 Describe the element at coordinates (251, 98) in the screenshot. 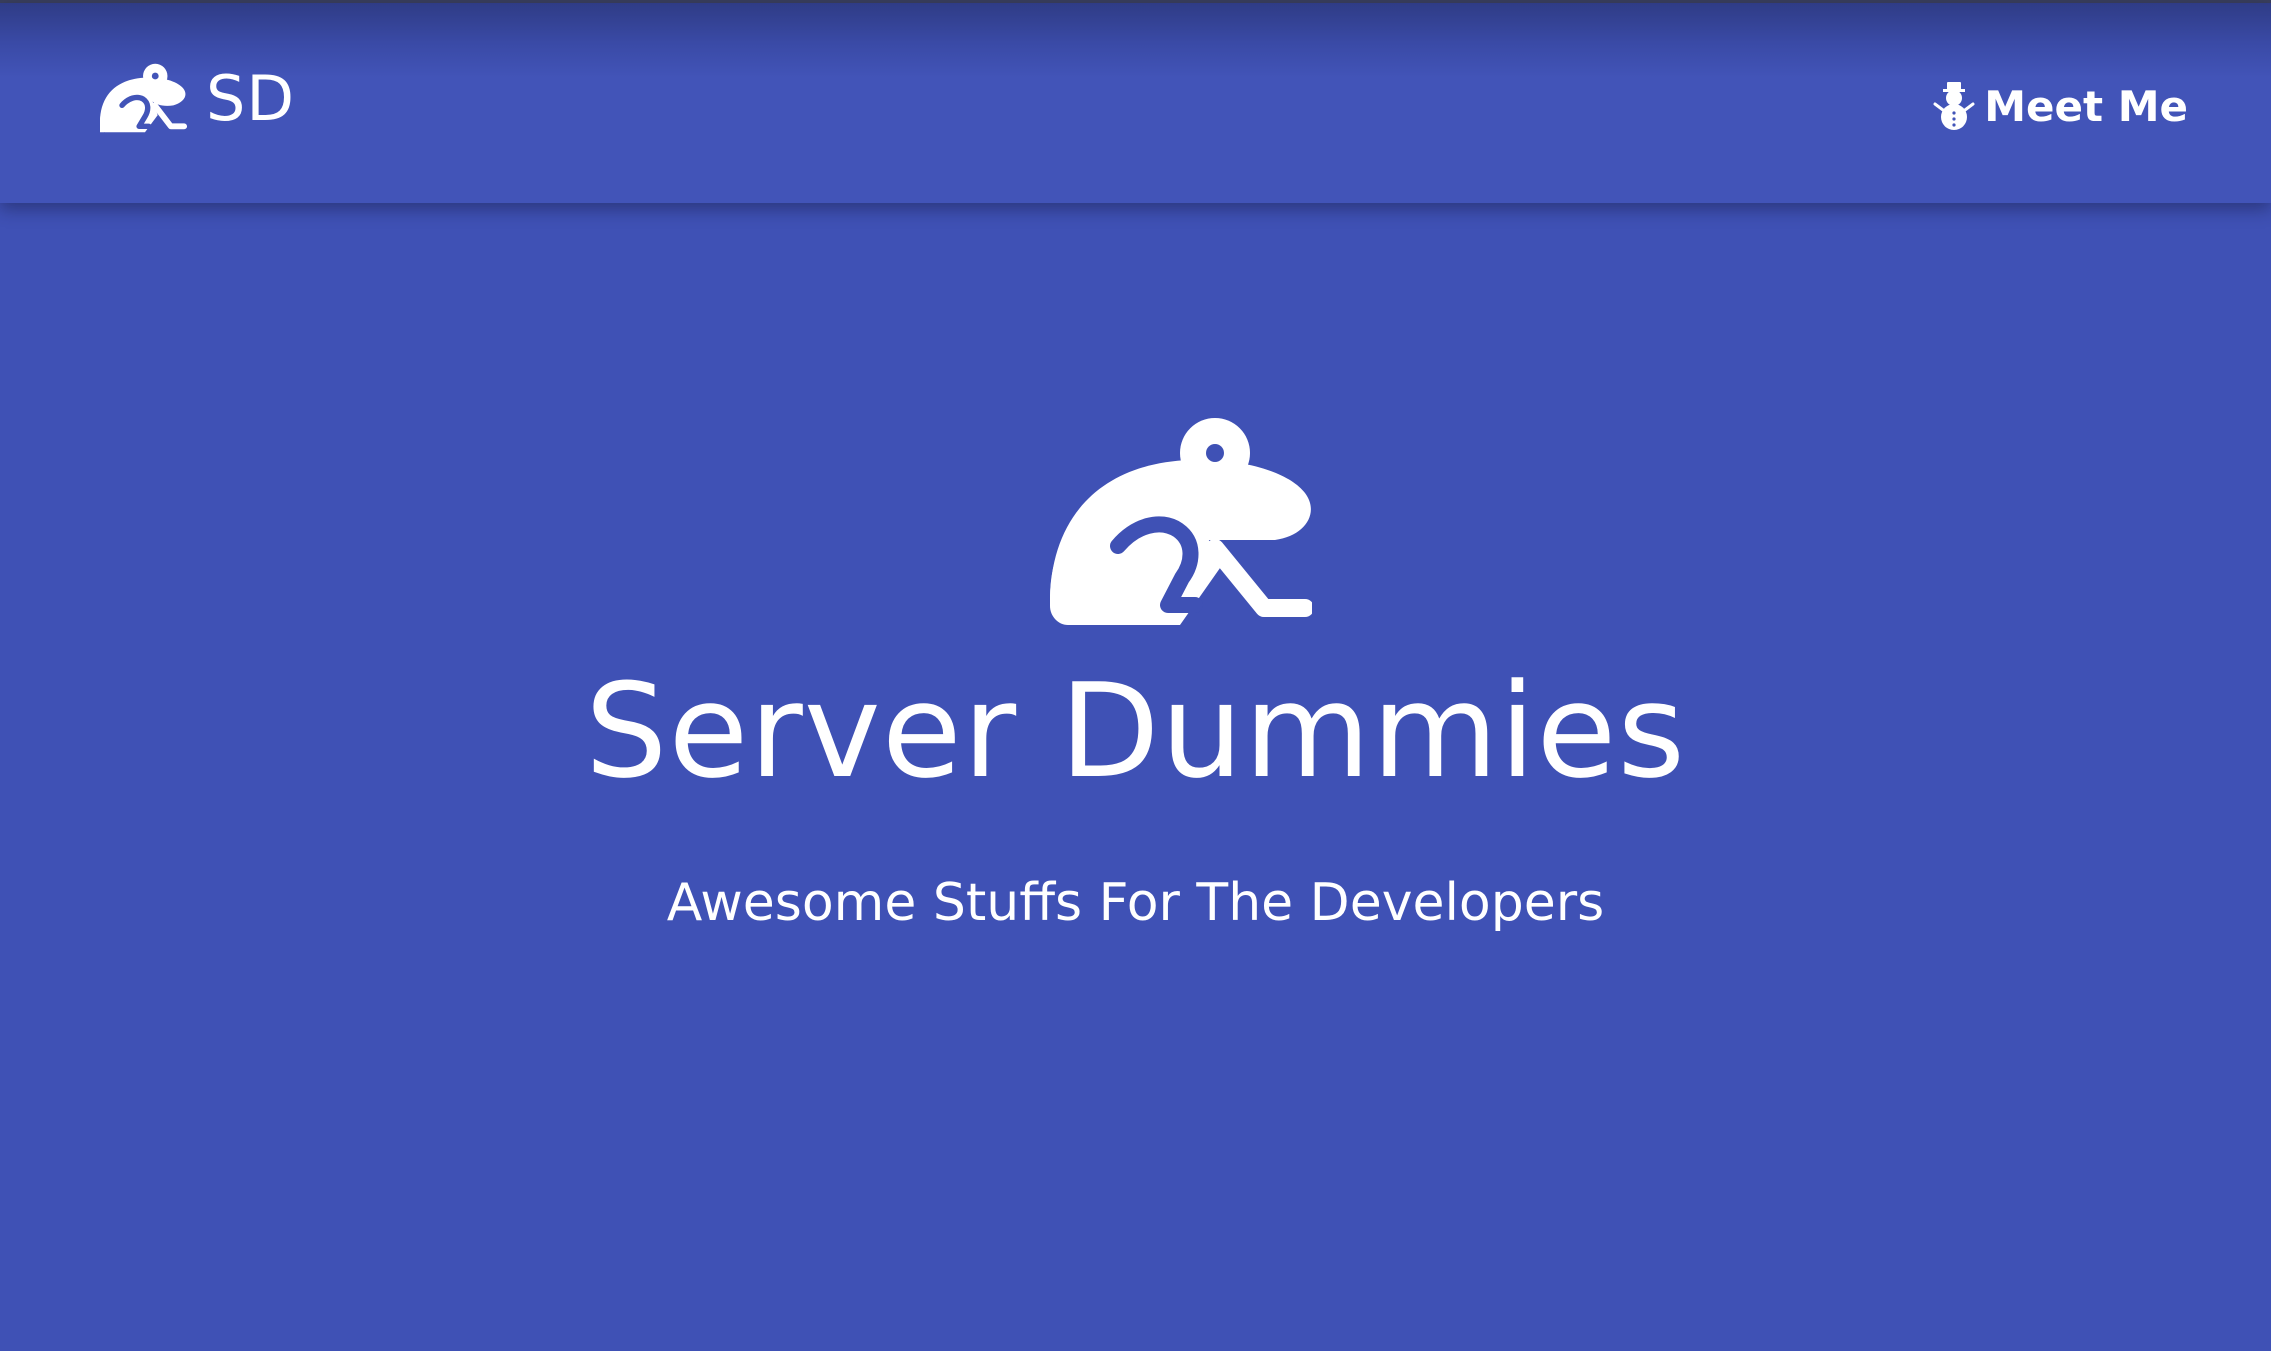

I see `brand-text: SD` at that location.